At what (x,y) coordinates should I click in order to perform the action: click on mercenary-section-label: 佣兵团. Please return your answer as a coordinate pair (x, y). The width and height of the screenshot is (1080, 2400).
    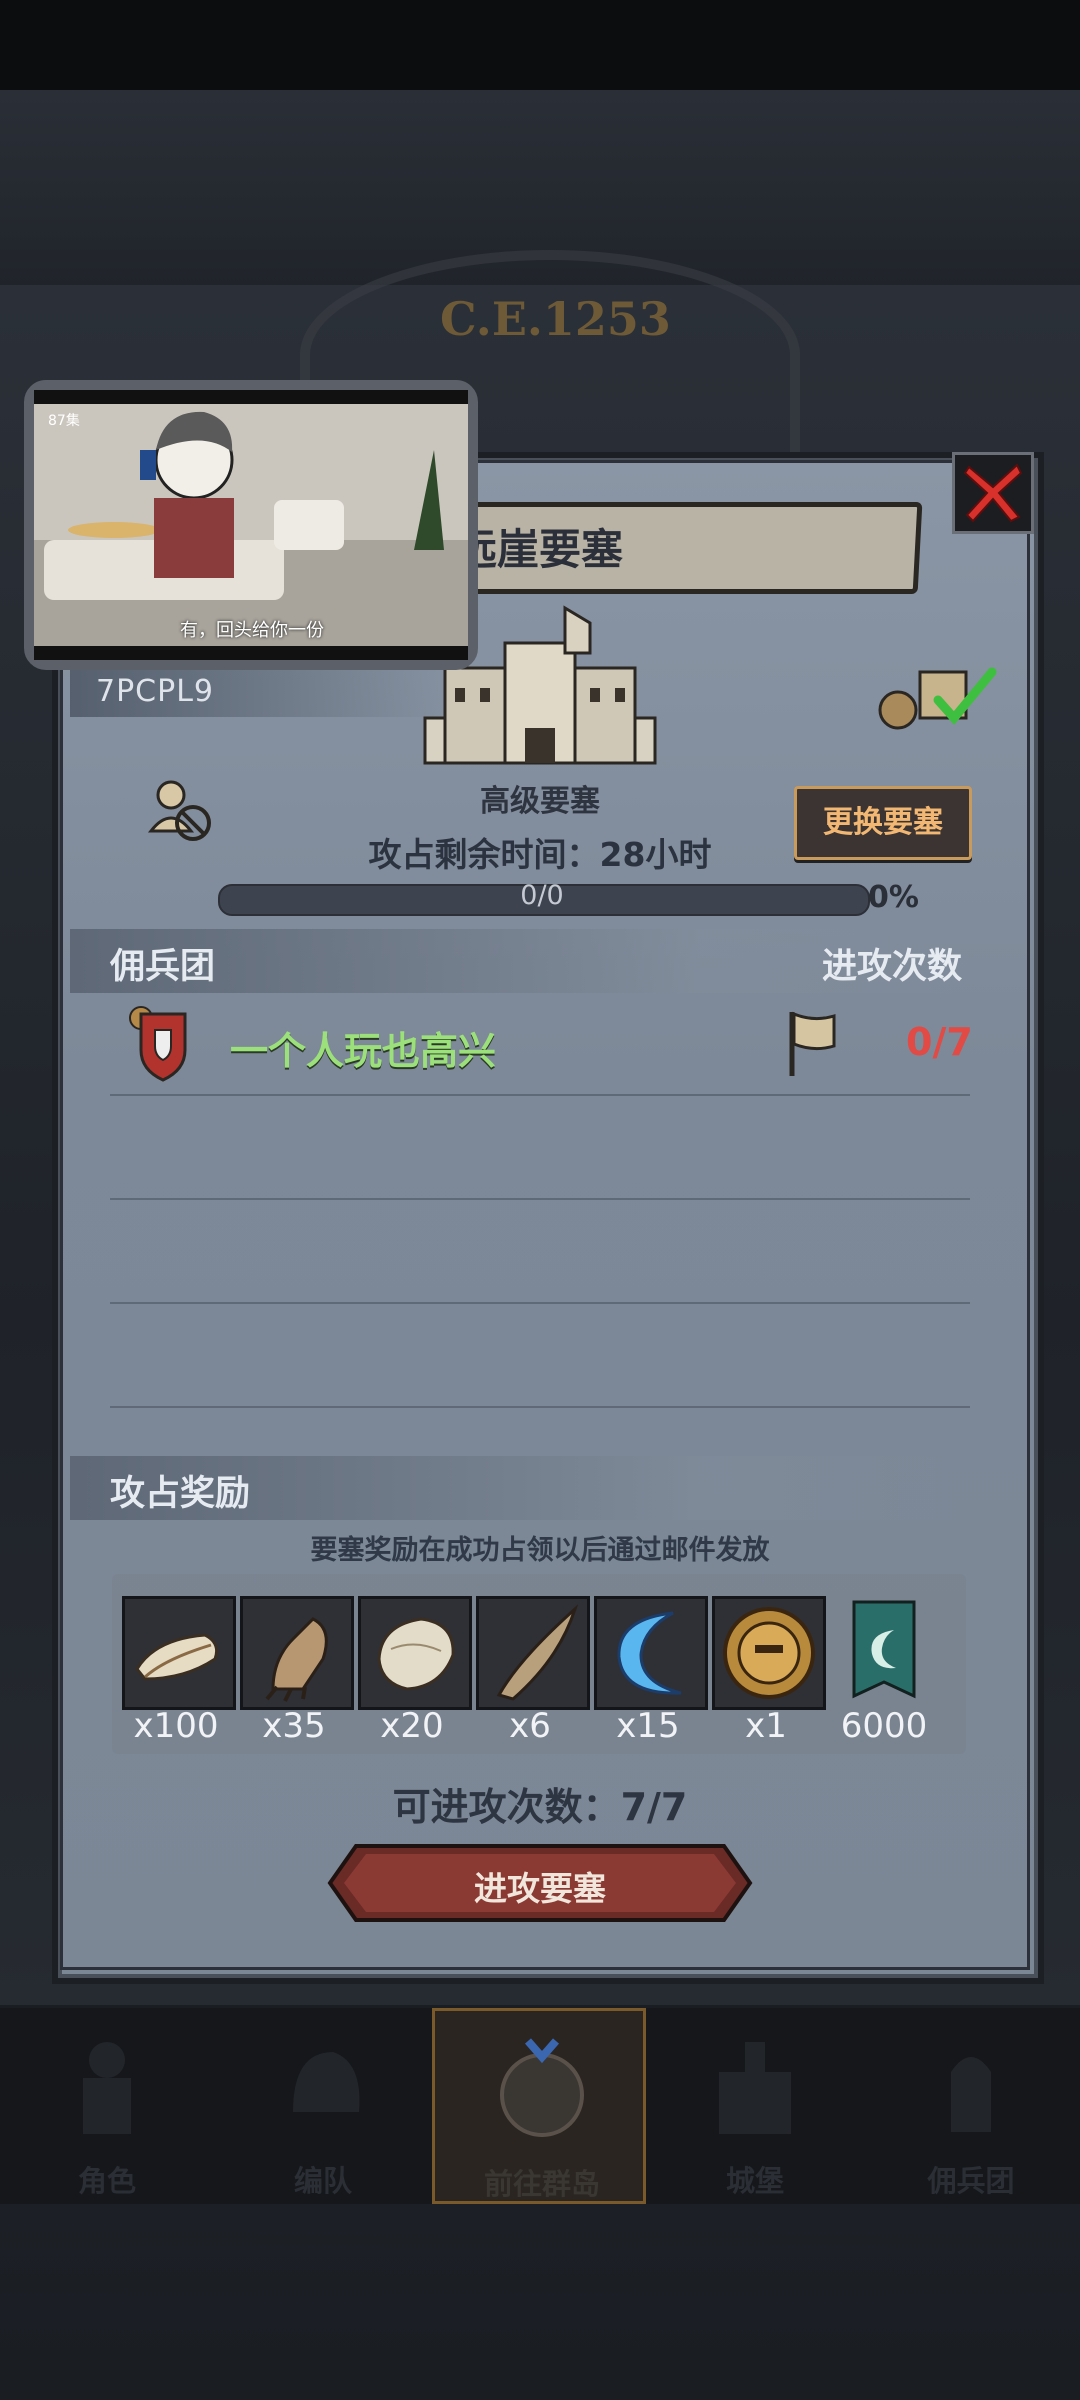
    Looking at the image, I should click on (163, 967).